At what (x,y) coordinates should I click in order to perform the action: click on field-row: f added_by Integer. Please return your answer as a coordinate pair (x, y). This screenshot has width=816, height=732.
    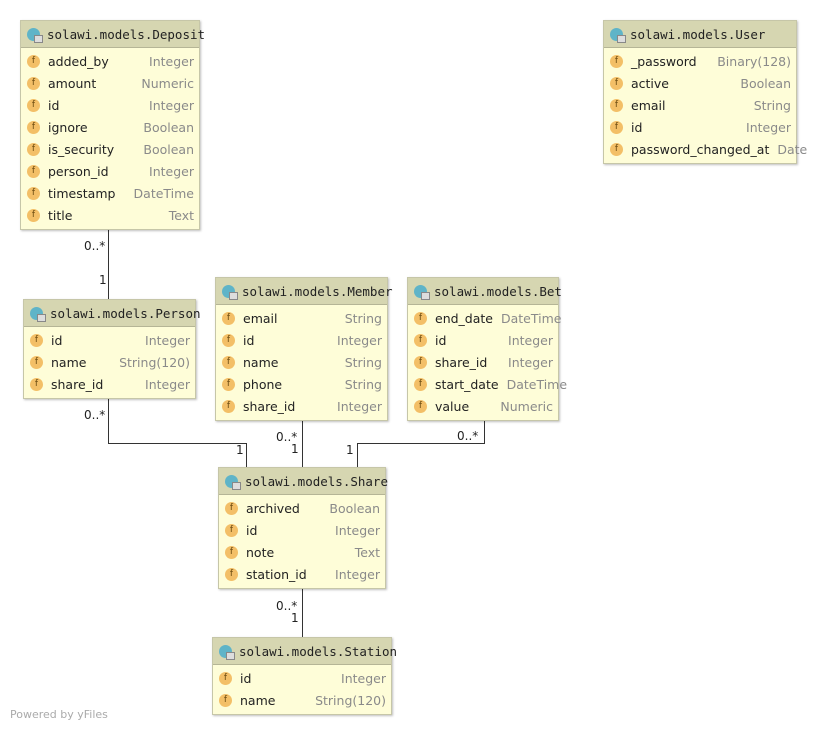
    Looking at the image, I should click on (110, 61).